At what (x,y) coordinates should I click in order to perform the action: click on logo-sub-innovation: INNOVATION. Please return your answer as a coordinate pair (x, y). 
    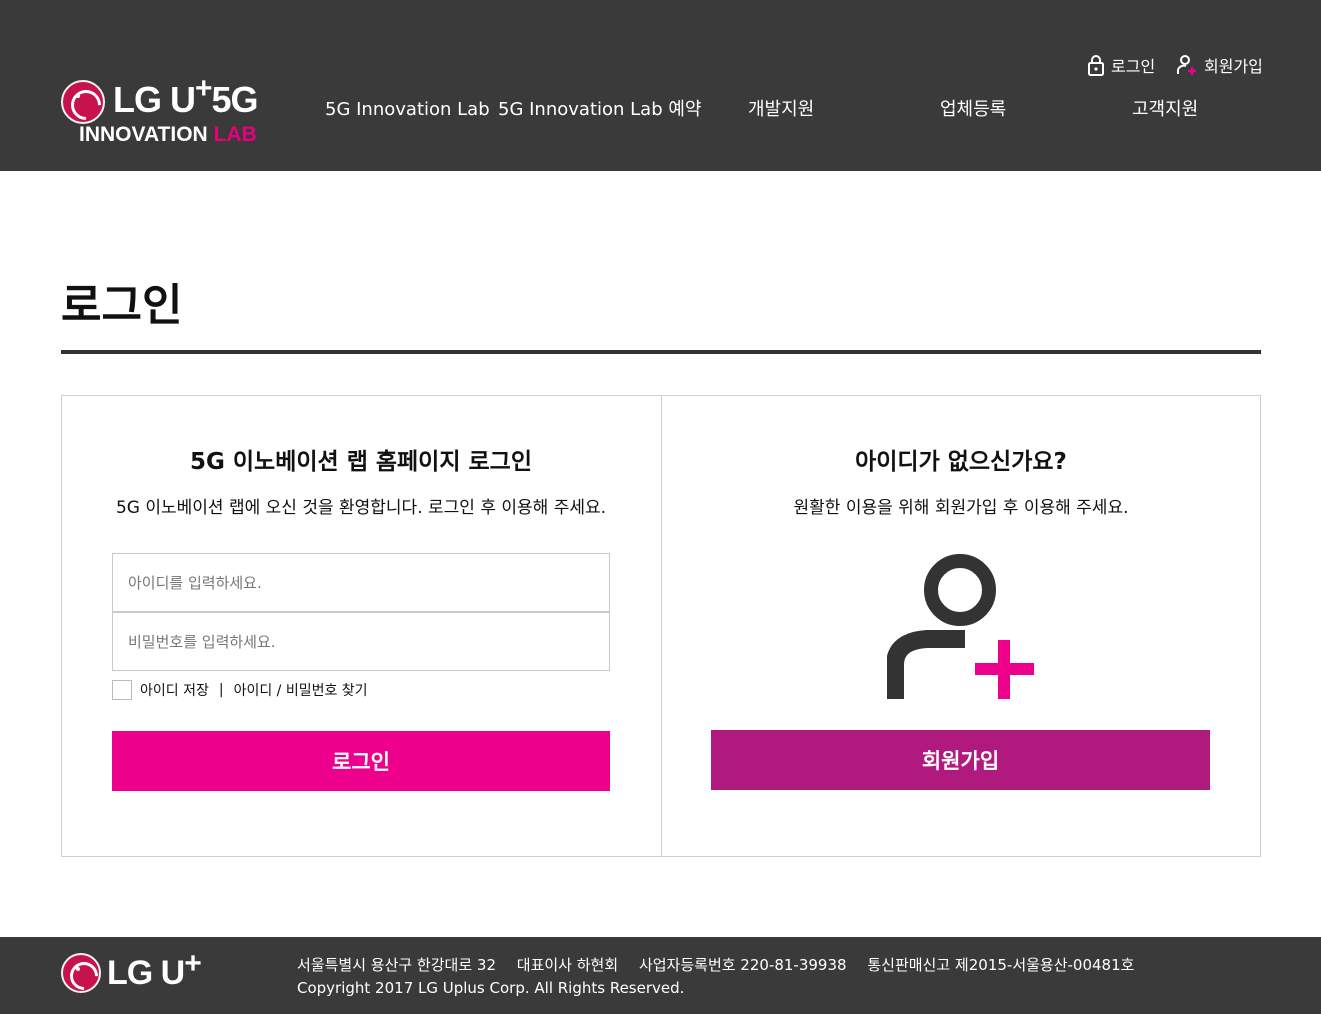
    Looking at the image, I should click on (143, 134).